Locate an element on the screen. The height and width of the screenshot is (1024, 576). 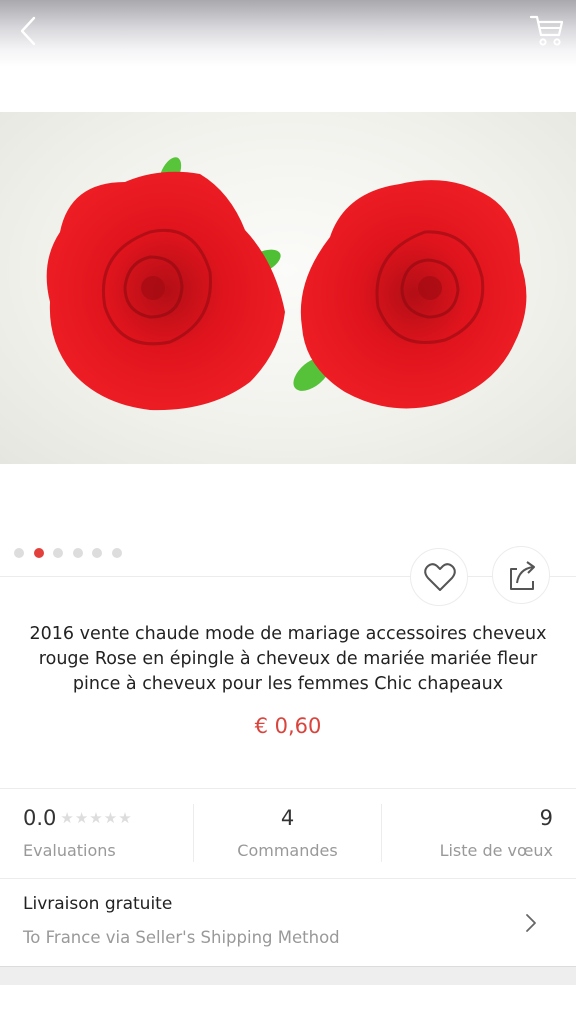
product-price: € 0,60 is located at coordinates (288, 726).